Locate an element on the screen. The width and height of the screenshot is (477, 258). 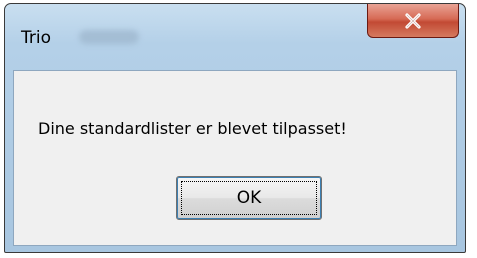
close-button is located at coordinates (413, 21).